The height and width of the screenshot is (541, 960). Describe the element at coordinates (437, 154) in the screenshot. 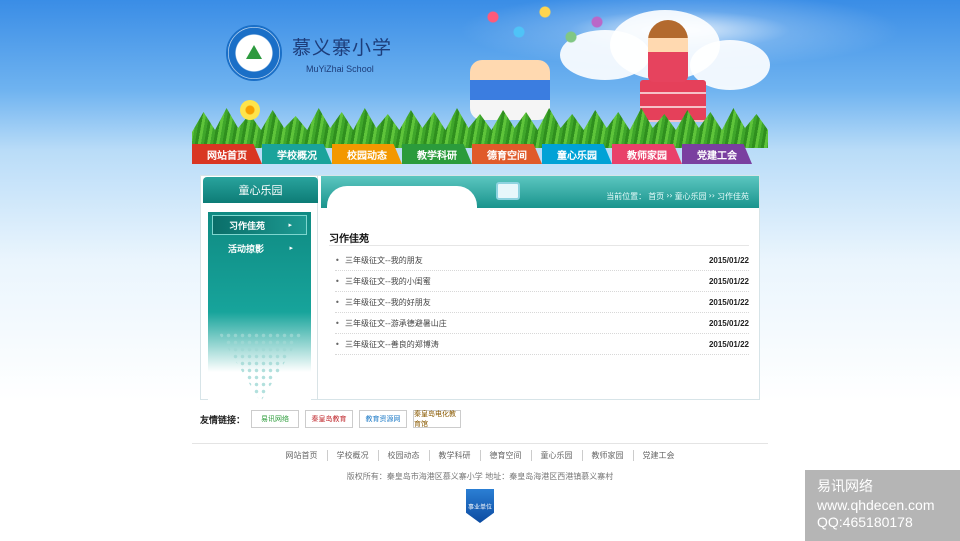

I see `nav-item: 教学科研` at that location.